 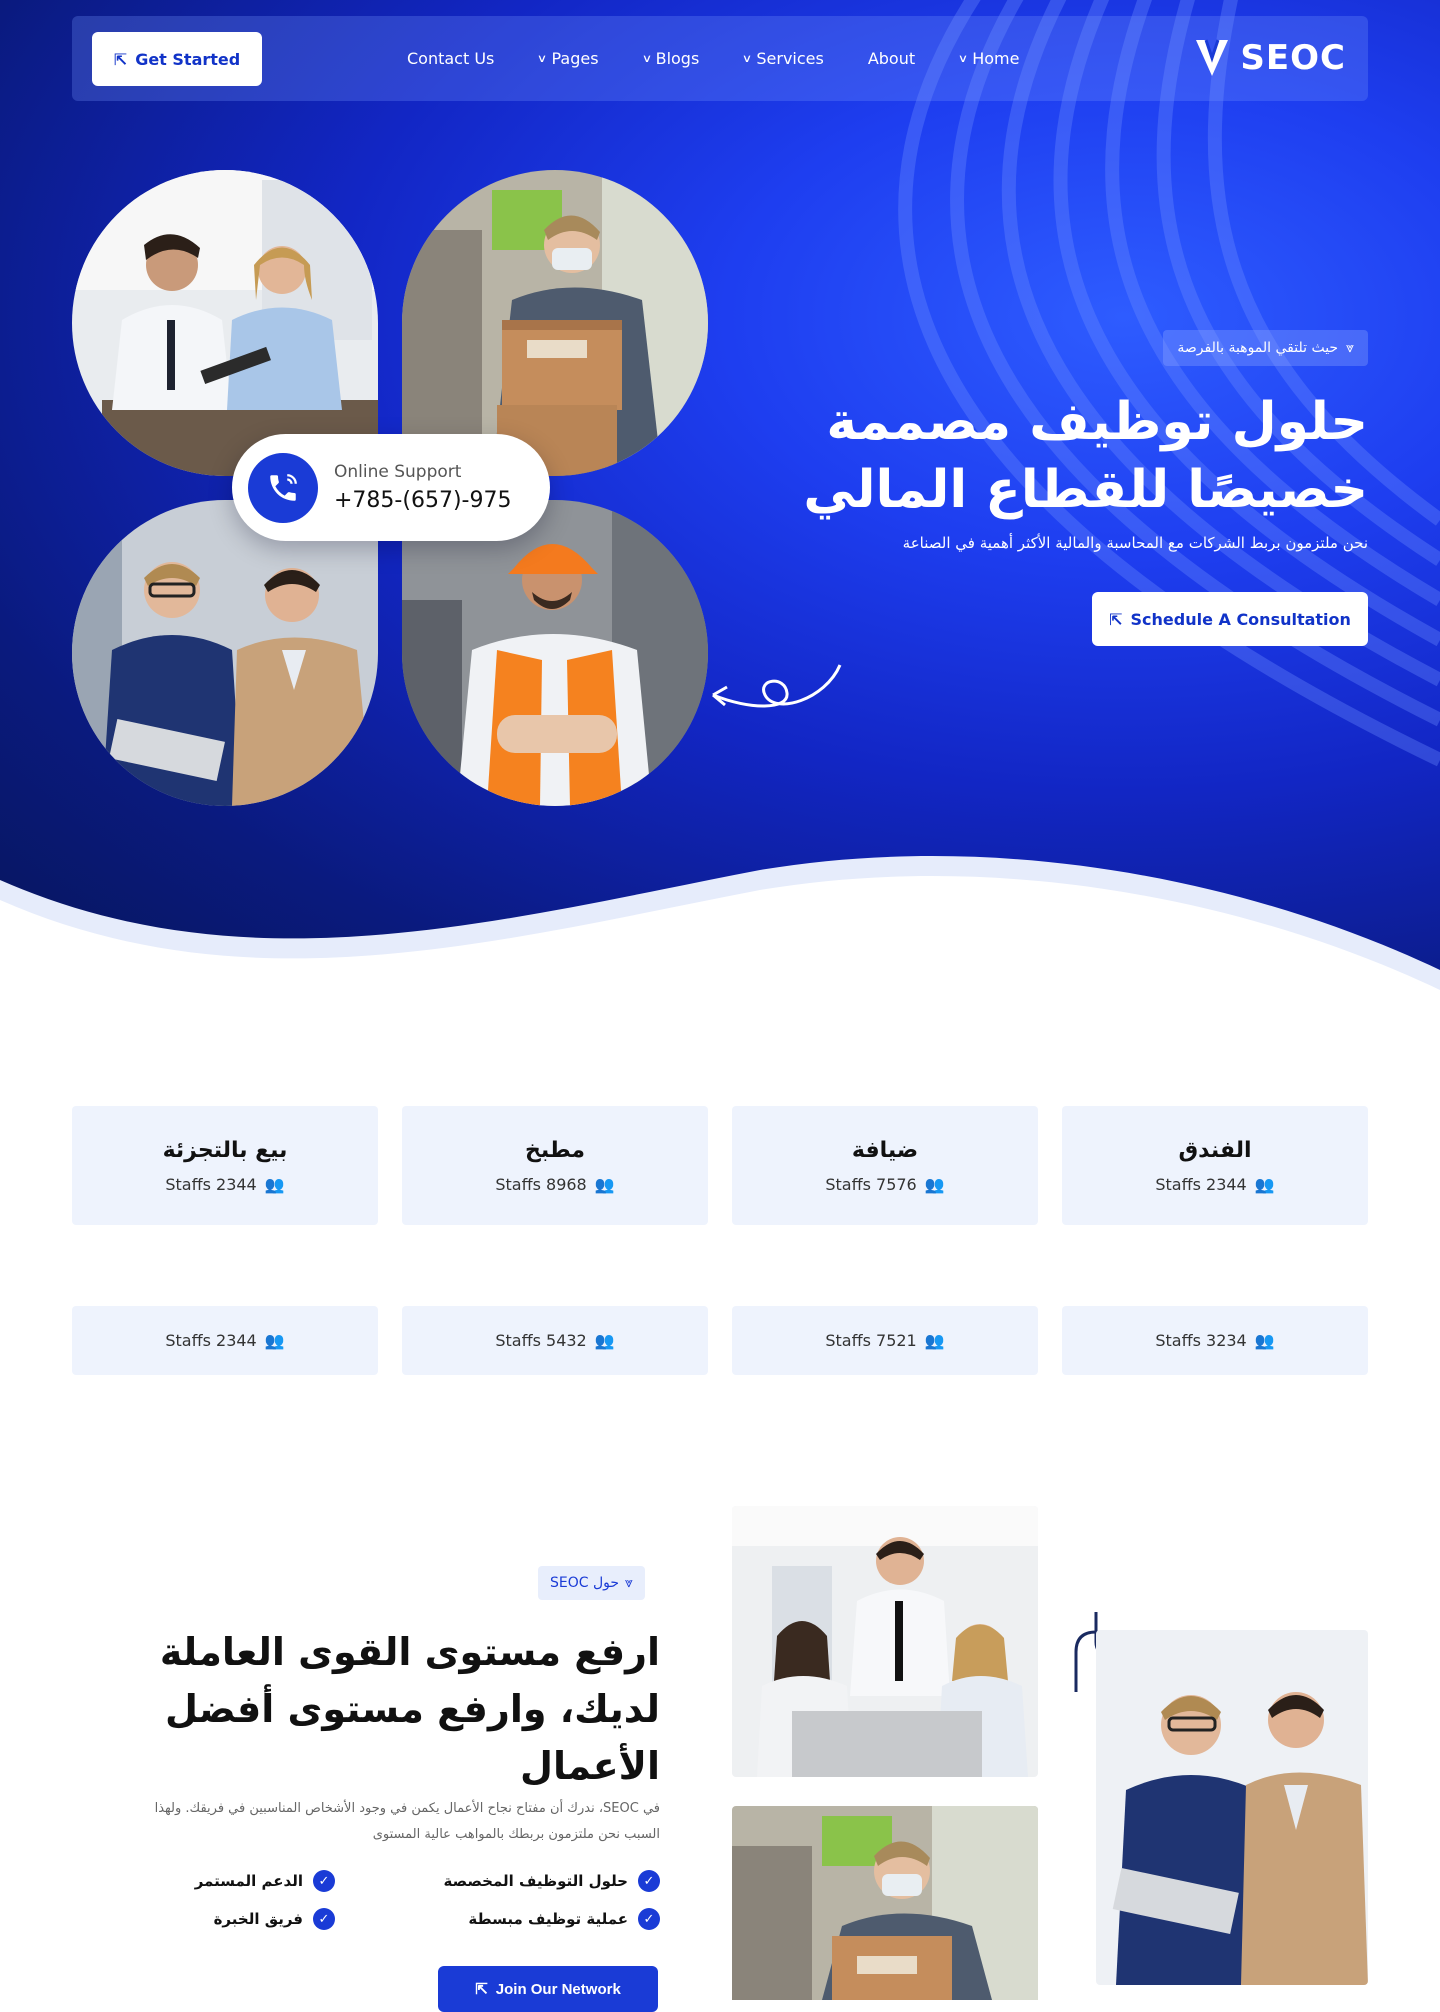 What do you see at coordinates (591, 1583) in the screenshot?
I see `about-badge: ⩔ حول SEOC` at bounding box center [591, 1583].